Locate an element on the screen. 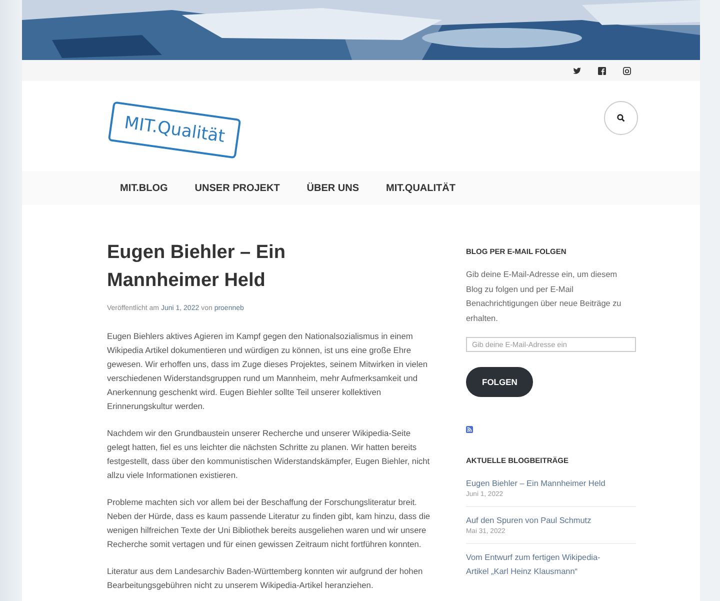 The image size is (720, 601). paragraph: Nachdem wir den Grundbaustein unserer Recherche und unserer Wikipedia-Seite gelegt hatten, fiel es uns leichter die nächsten Schritte zu planen. Wir hatten bereits festgestellt, dass über den kommunistischen Widerstandskämpfer, Eugen Biehler, nicht allzu viele Informationen existieren. is located at coordinates (269, 454).